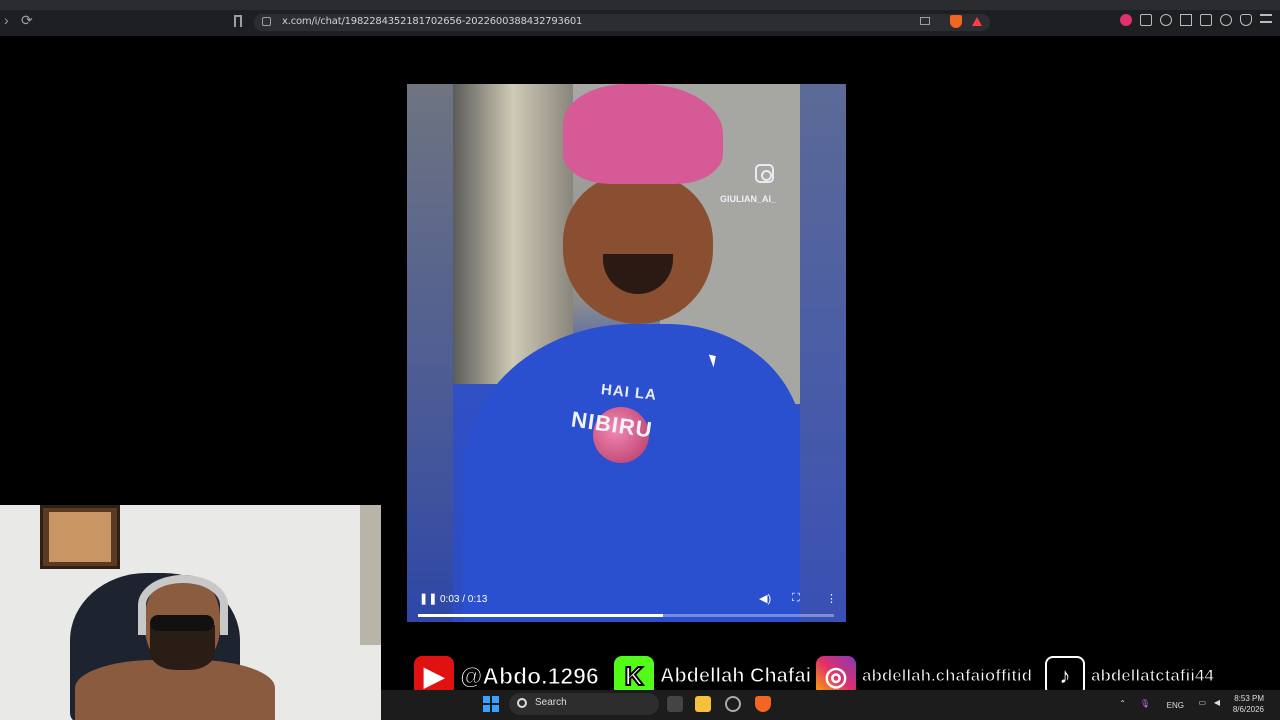 The image size is (1280, 720). Describe the element at coordinates (735, 675) in the screenshot. I see `kick-text: Abdellah Chafai` at that location.